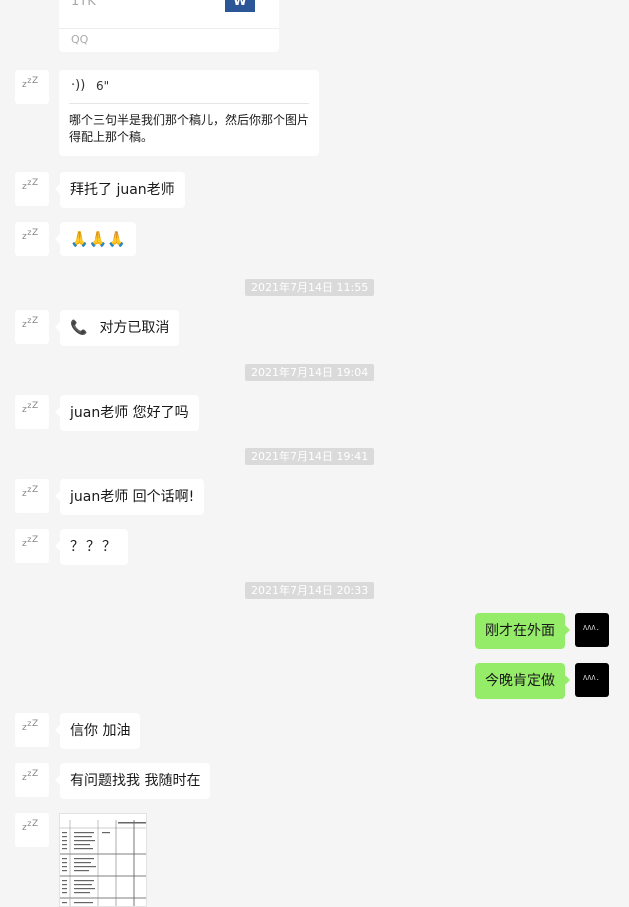  What do you see at coordinates (103, 86) in the screenshot?
I see `voice-duration: 6"` at bounding box center [103, 86].